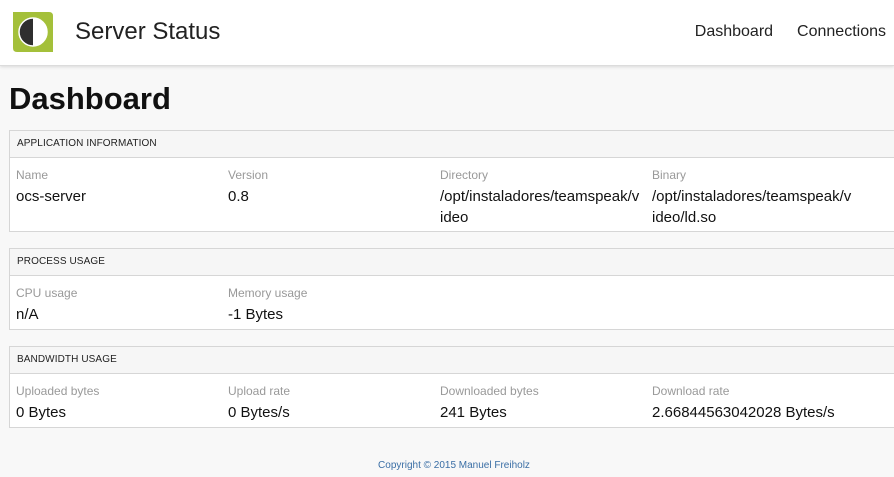 This screenshot has height=477, width=894. Describe the element at coordinates (268, 293) in the screenshot. I see `field-label: Memory usage` at that location.